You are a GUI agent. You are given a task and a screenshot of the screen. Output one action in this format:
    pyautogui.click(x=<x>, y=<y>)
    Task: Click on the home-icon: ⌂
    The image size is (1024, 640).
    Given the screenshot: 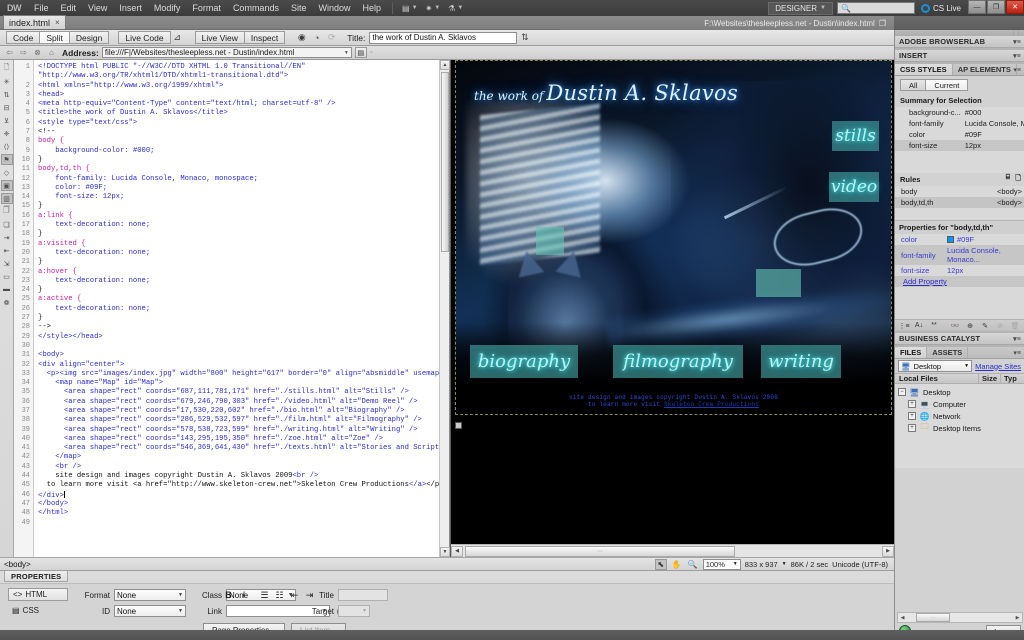 What is the action you would take?
    pyautogui.click(x=51, y=52)
    